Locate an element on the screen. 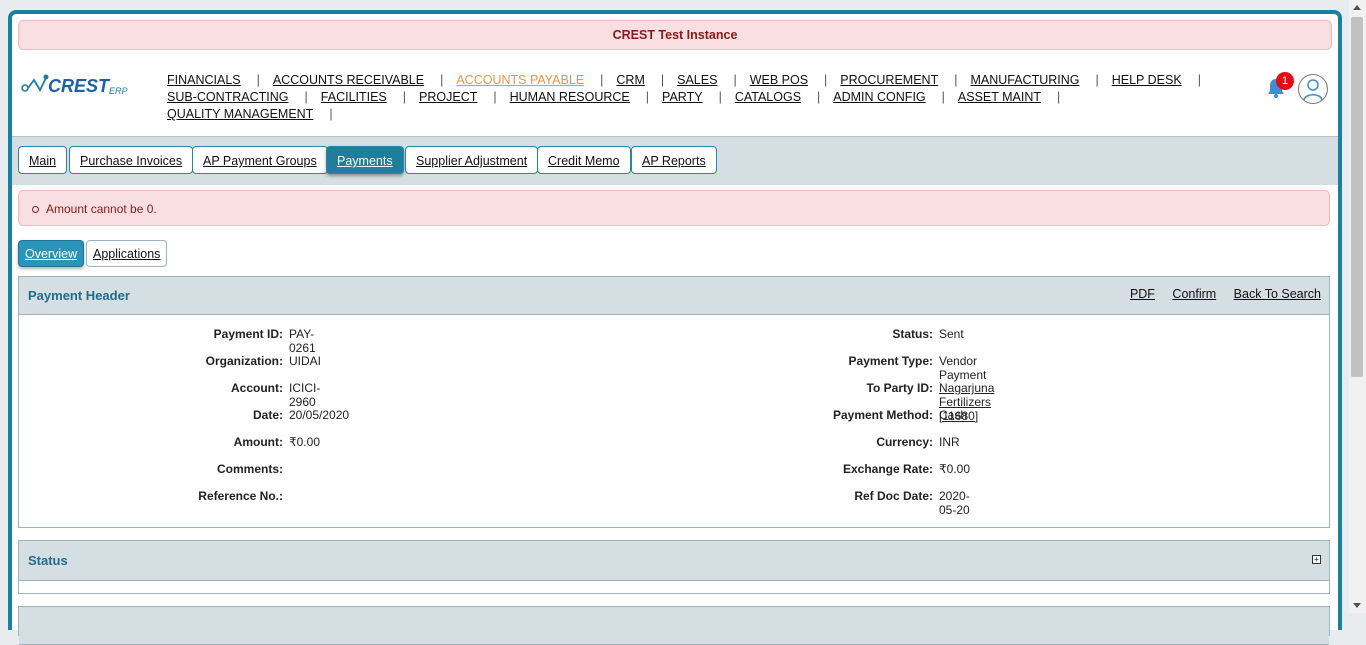 Image resolution: width=1366 pixels, height=645 pixels. logo-subtext: ERP is located at coordinates (118, 91).